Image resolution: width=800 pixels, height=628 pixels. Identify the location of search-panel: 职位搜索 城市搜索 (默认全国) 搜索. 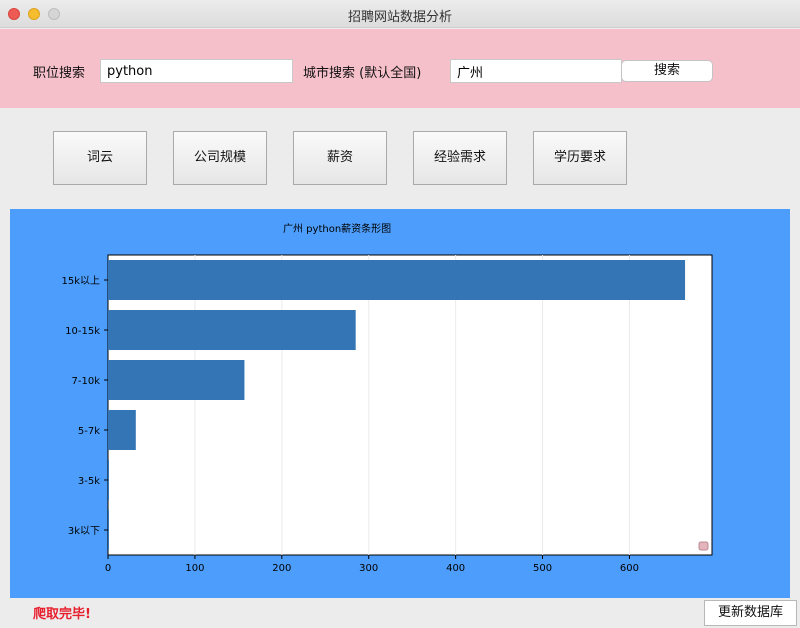
(400, 68).